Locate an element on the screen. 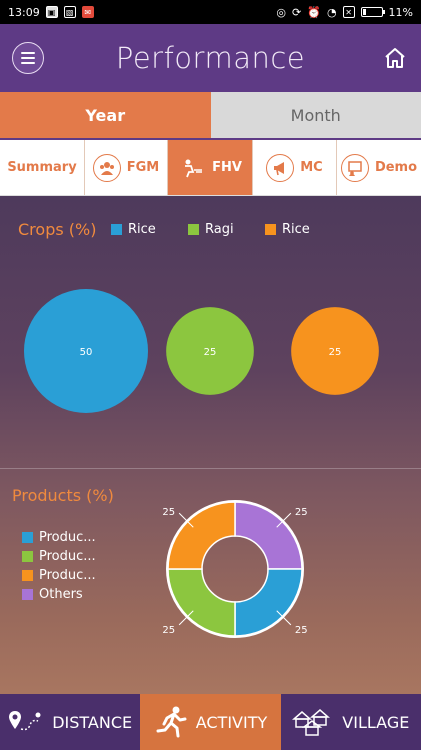  alarm-icon: ⏰ is located at coordinates (314, 12).